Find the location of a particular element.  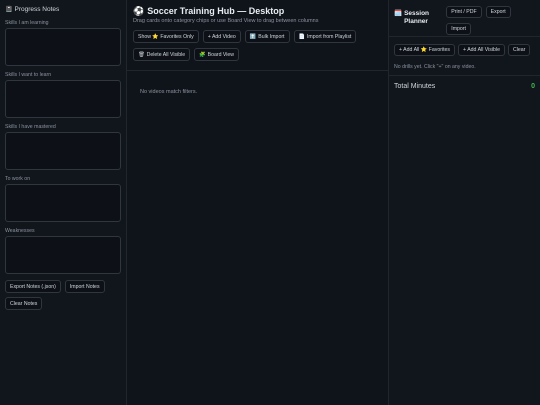

no-videos-message: No videos match filters. is located at coordinates (169, 92).